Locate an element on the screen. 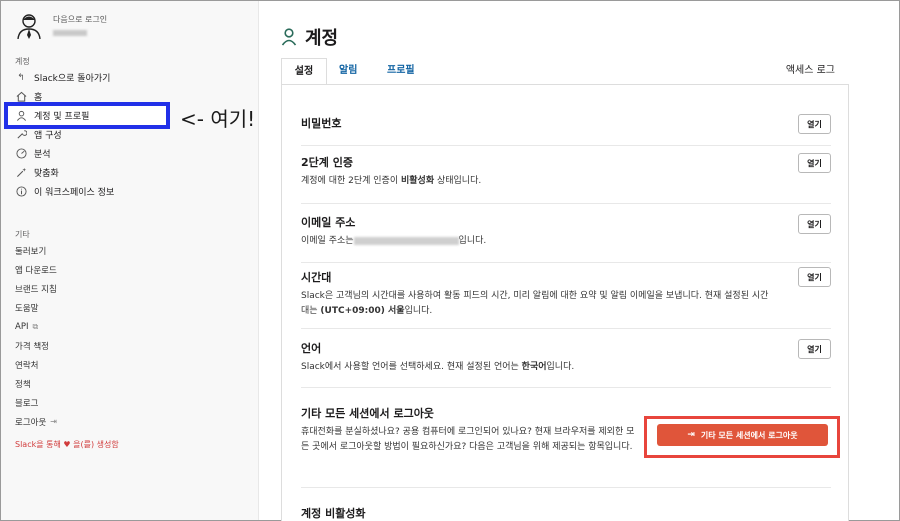 This screenshot has width=900, height=521. back-arrow-icon: ↰ is located at coordinates (21, 77).